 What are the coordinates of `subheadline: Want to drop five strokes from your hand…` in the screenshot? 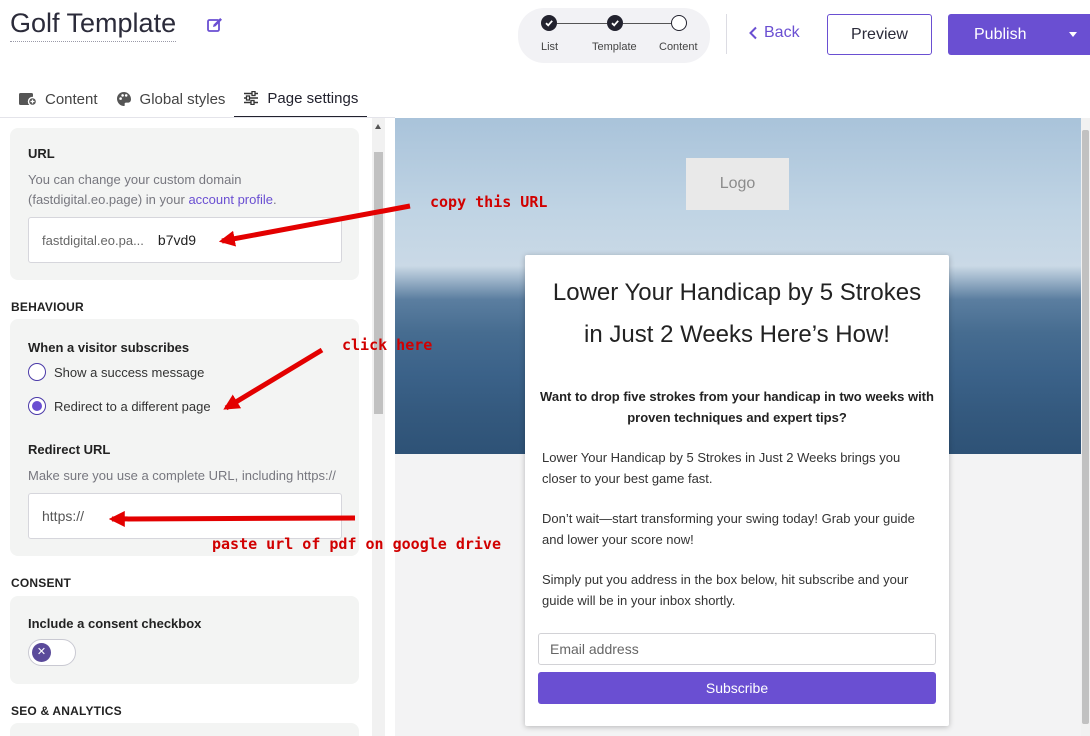 It's located at (737, 407).